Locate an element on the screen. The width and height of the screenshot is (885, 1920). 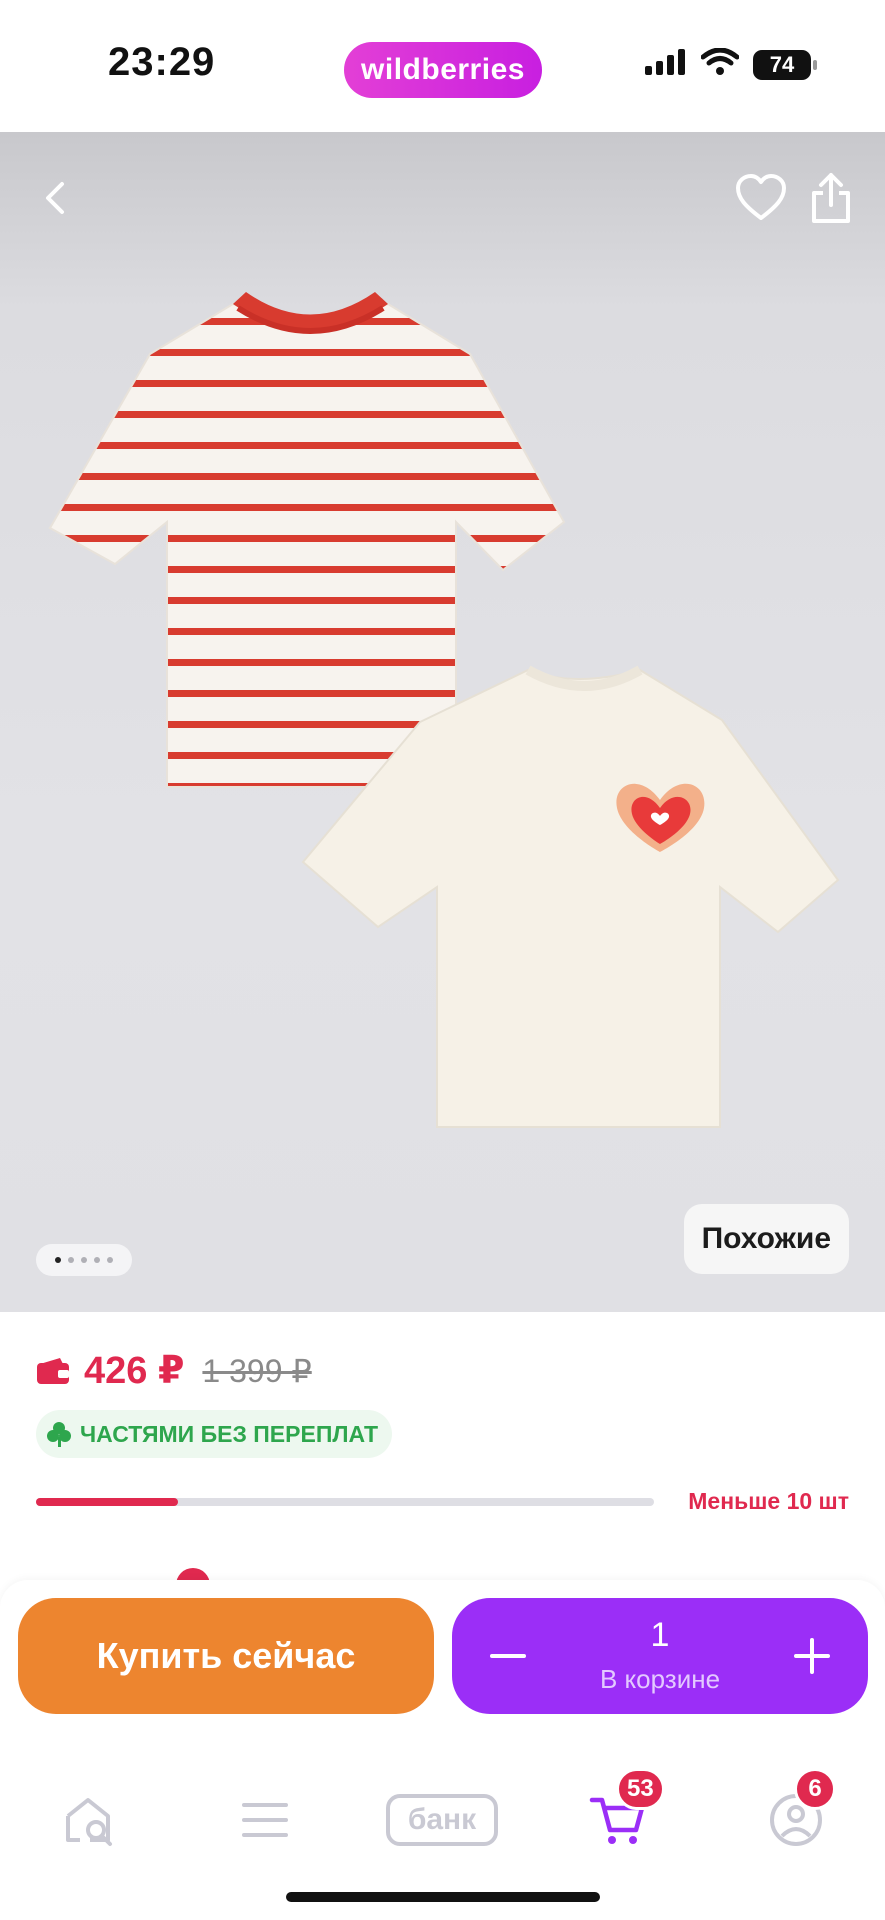
tab-bar: банк 53 6 is located at coordinates (442, 1835).